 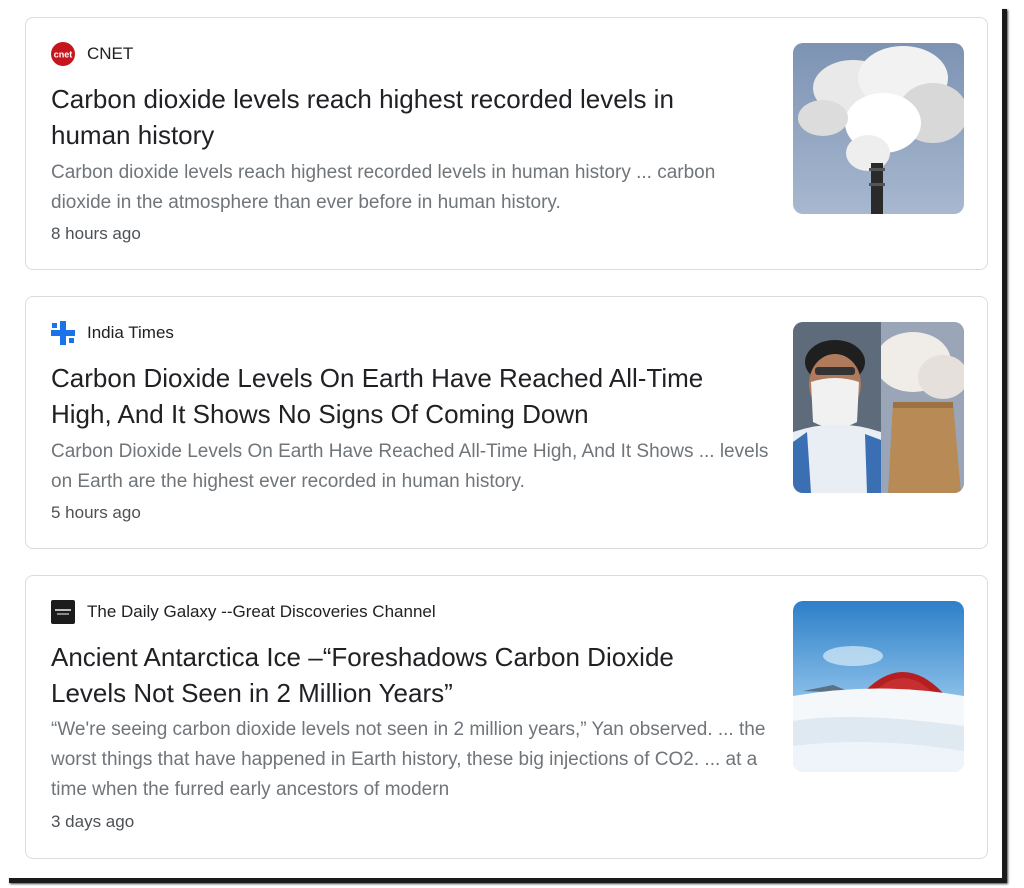 I want to click on timestamp: 8 hours ago, so click(x=96, y=233).